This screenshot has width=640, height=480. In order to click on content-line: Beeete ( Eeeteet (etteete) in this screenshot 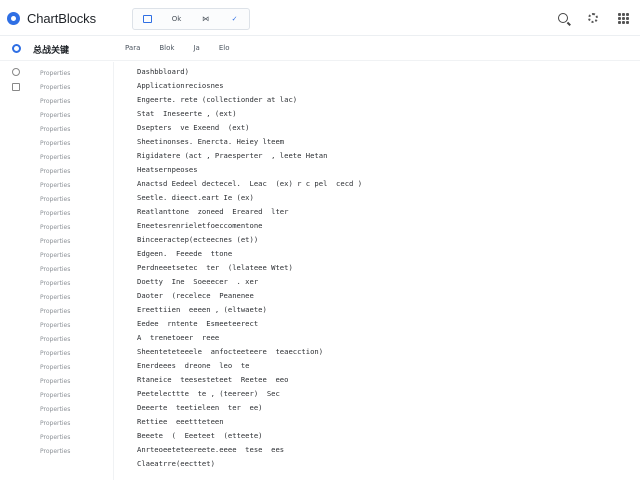, I will do `click(249, 436)`.